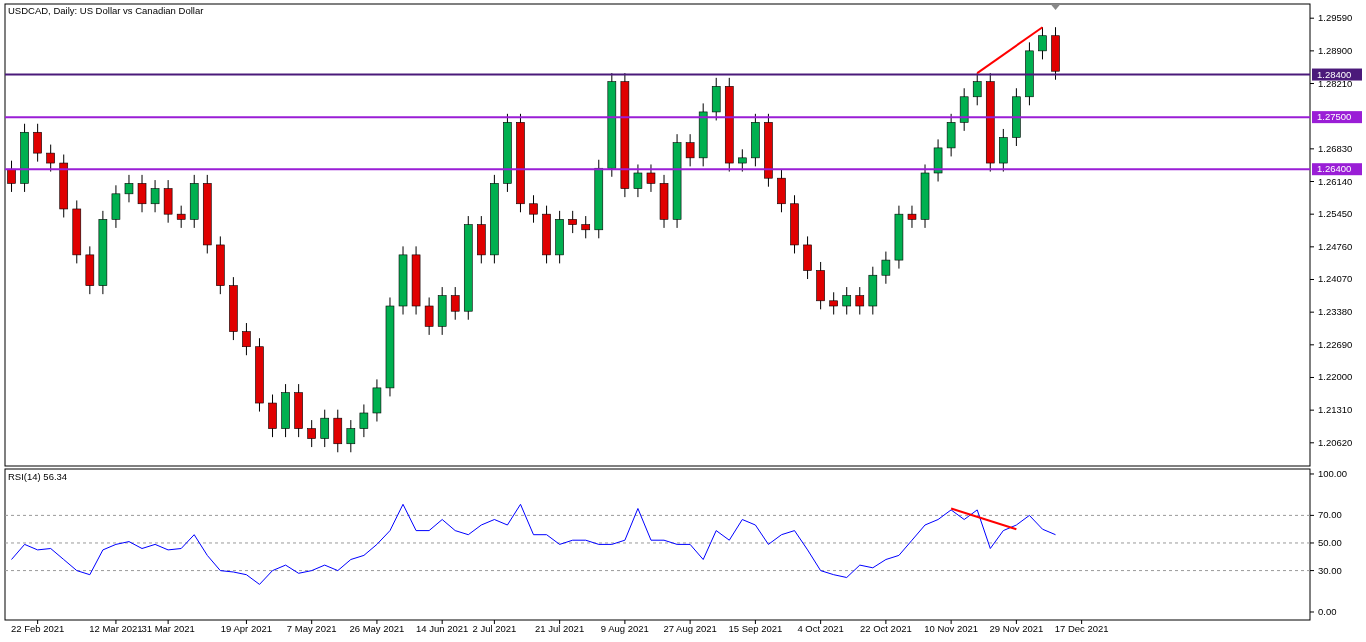 This screenshot has height=642, width=1366. What do you see at coordinates (168, 628) in the screenshot?
I see `axis-label: 31 Mar 2021` at bounding box center [168, 628].